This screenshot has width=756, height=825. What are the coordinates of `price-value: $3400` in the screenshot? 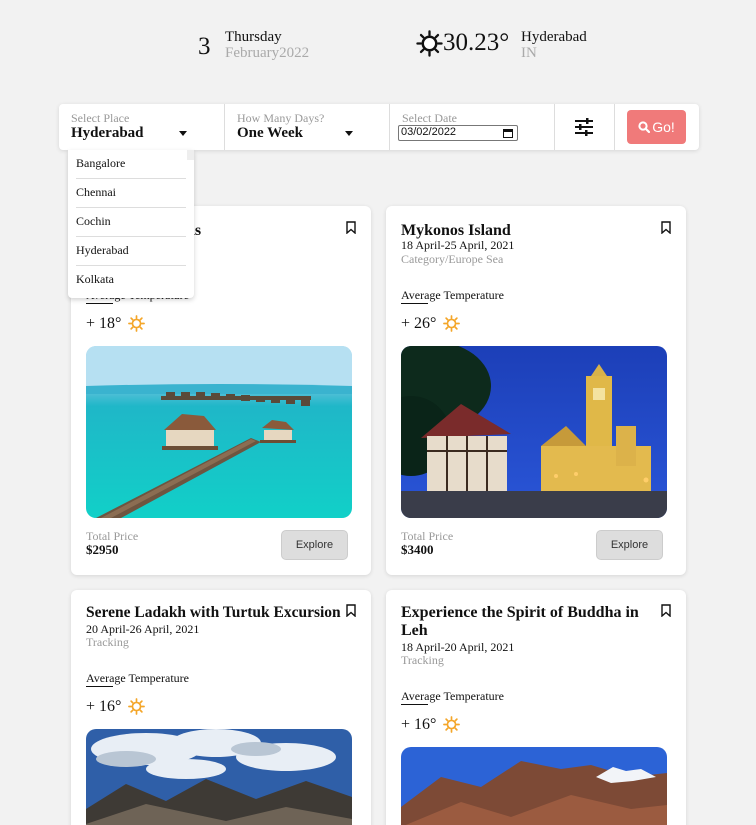 It's located at (417, 549).